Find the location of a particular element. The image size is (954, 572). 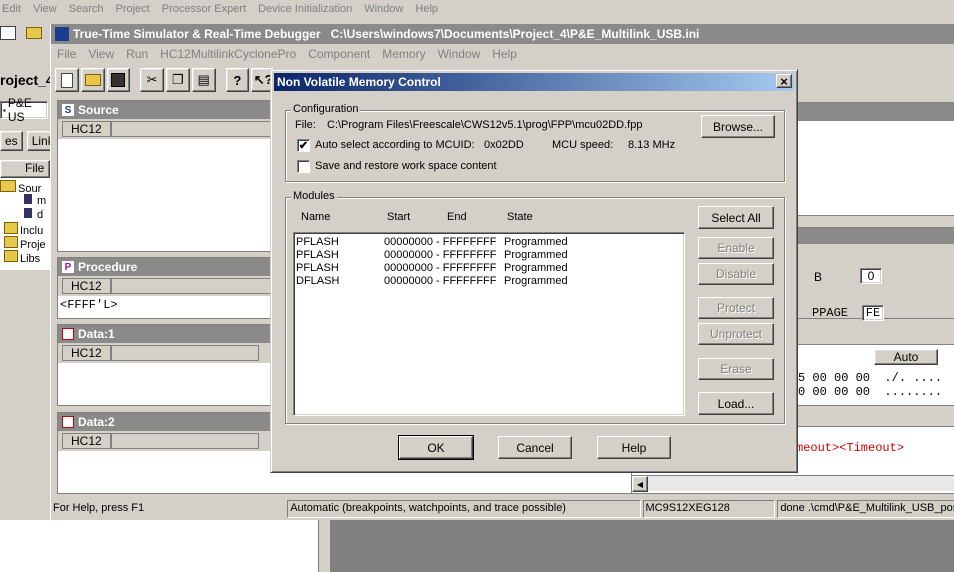

cut-icon: ✂ is located at coordinates (152, 80).